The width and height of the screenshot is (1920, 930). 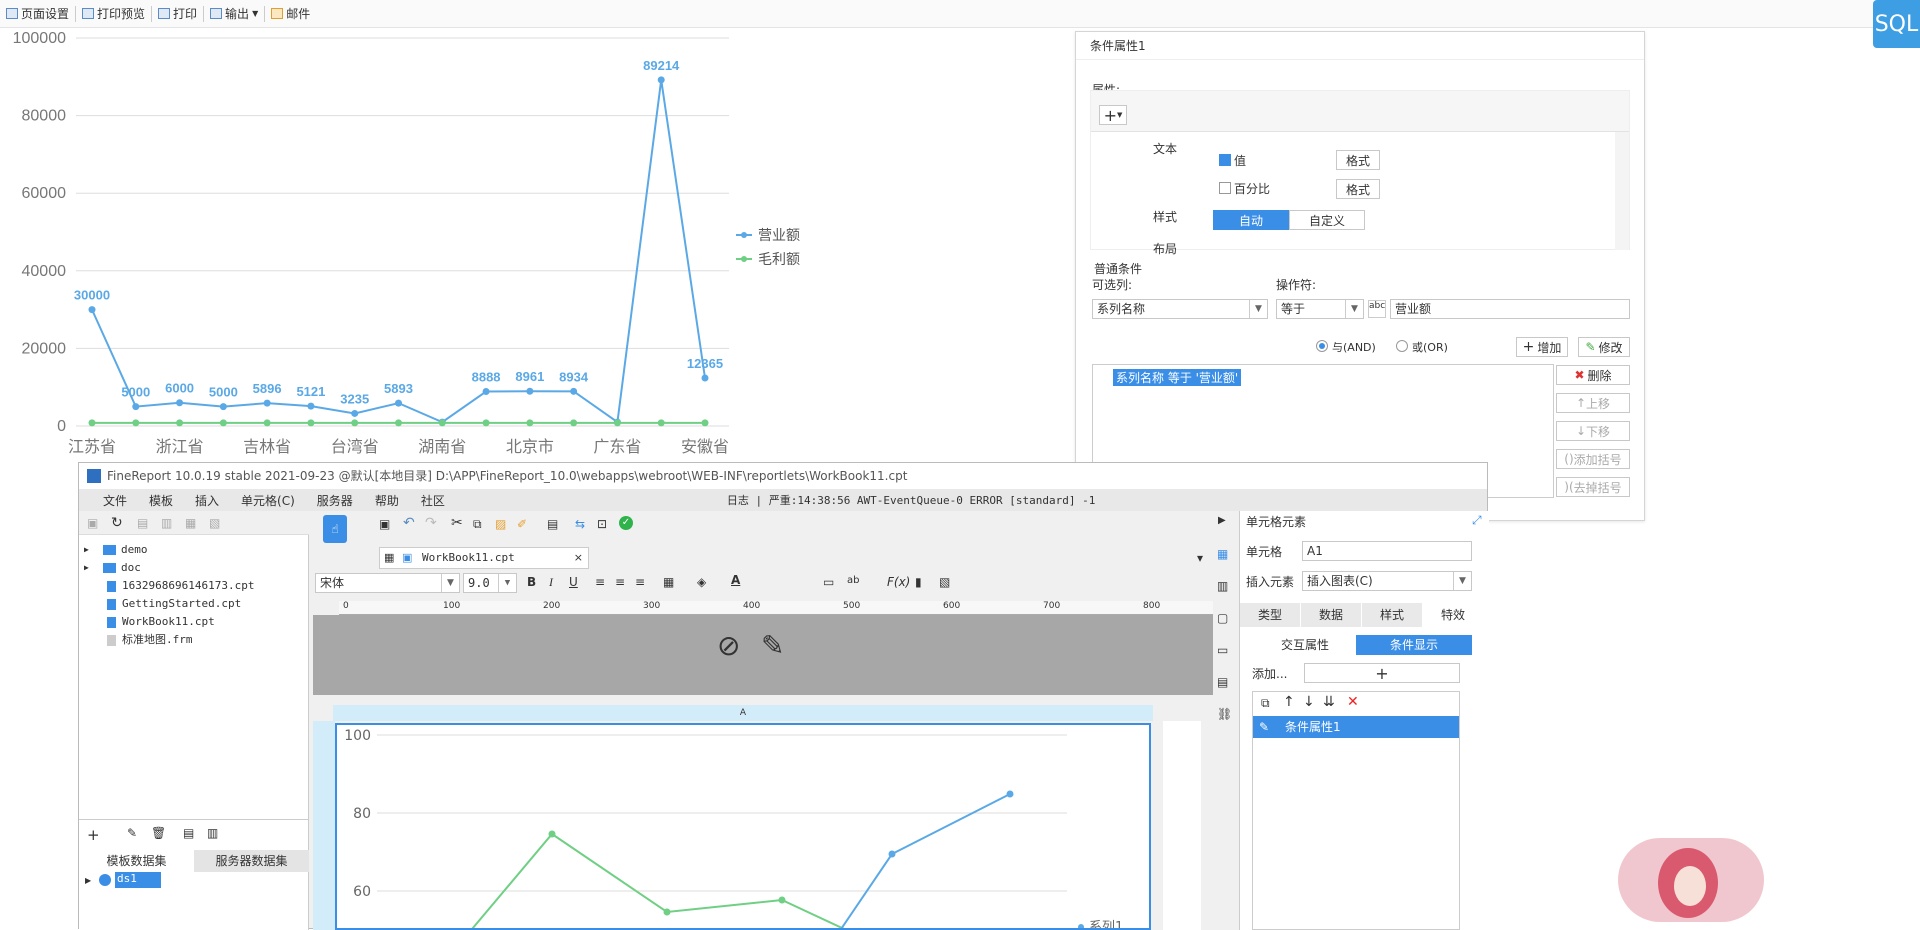 I want to click on design-mode-button: ☝, so click(x=335, y=529).